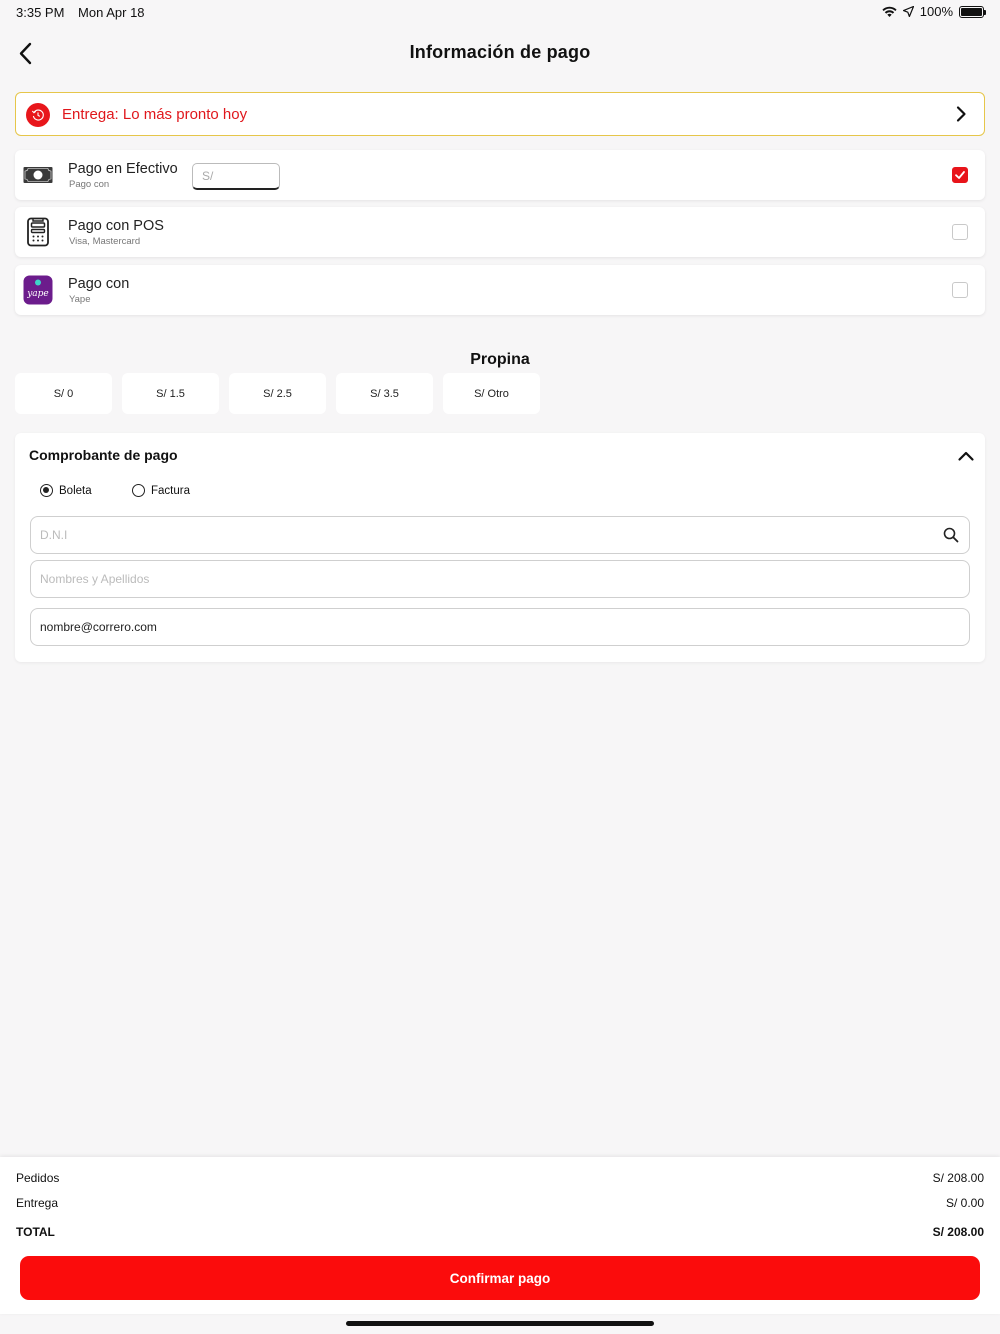 The width and height of the screenshot is (1000, 1334). Describe the element at coordinates (500, 1278) in the screenshot. I see `confirm-payment-button: Confirmar pago` at that location.